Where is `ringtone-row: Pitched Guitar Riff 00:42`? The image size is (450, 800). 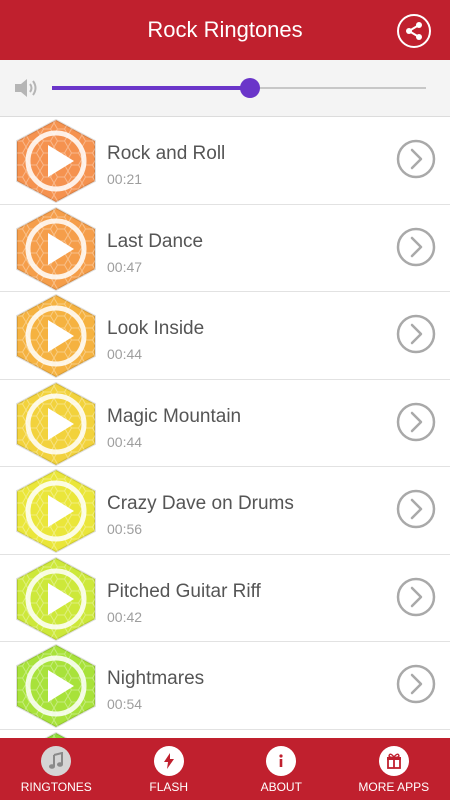 ringtone-row: Pitched Guitar Riff 00:42 is located at coordinates (225, 599).